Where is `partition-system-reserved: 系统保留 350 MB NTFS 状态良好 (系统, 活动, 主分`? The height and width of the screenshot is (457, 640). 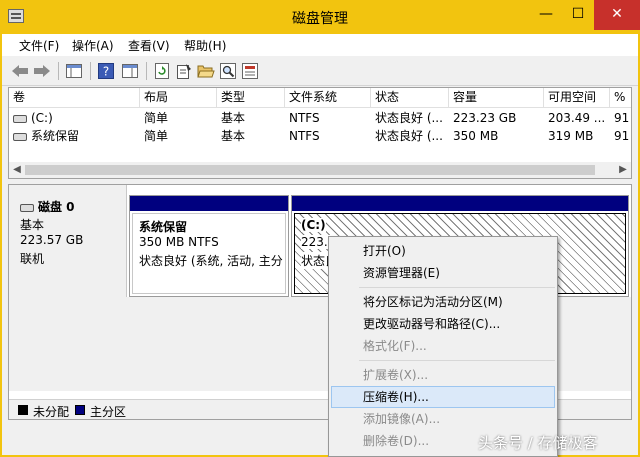
partition-system-reserved: 系统保留 350 MB NTFS 状态良好 (系统, 活动, 主分 is located at coordinates (209, 246).